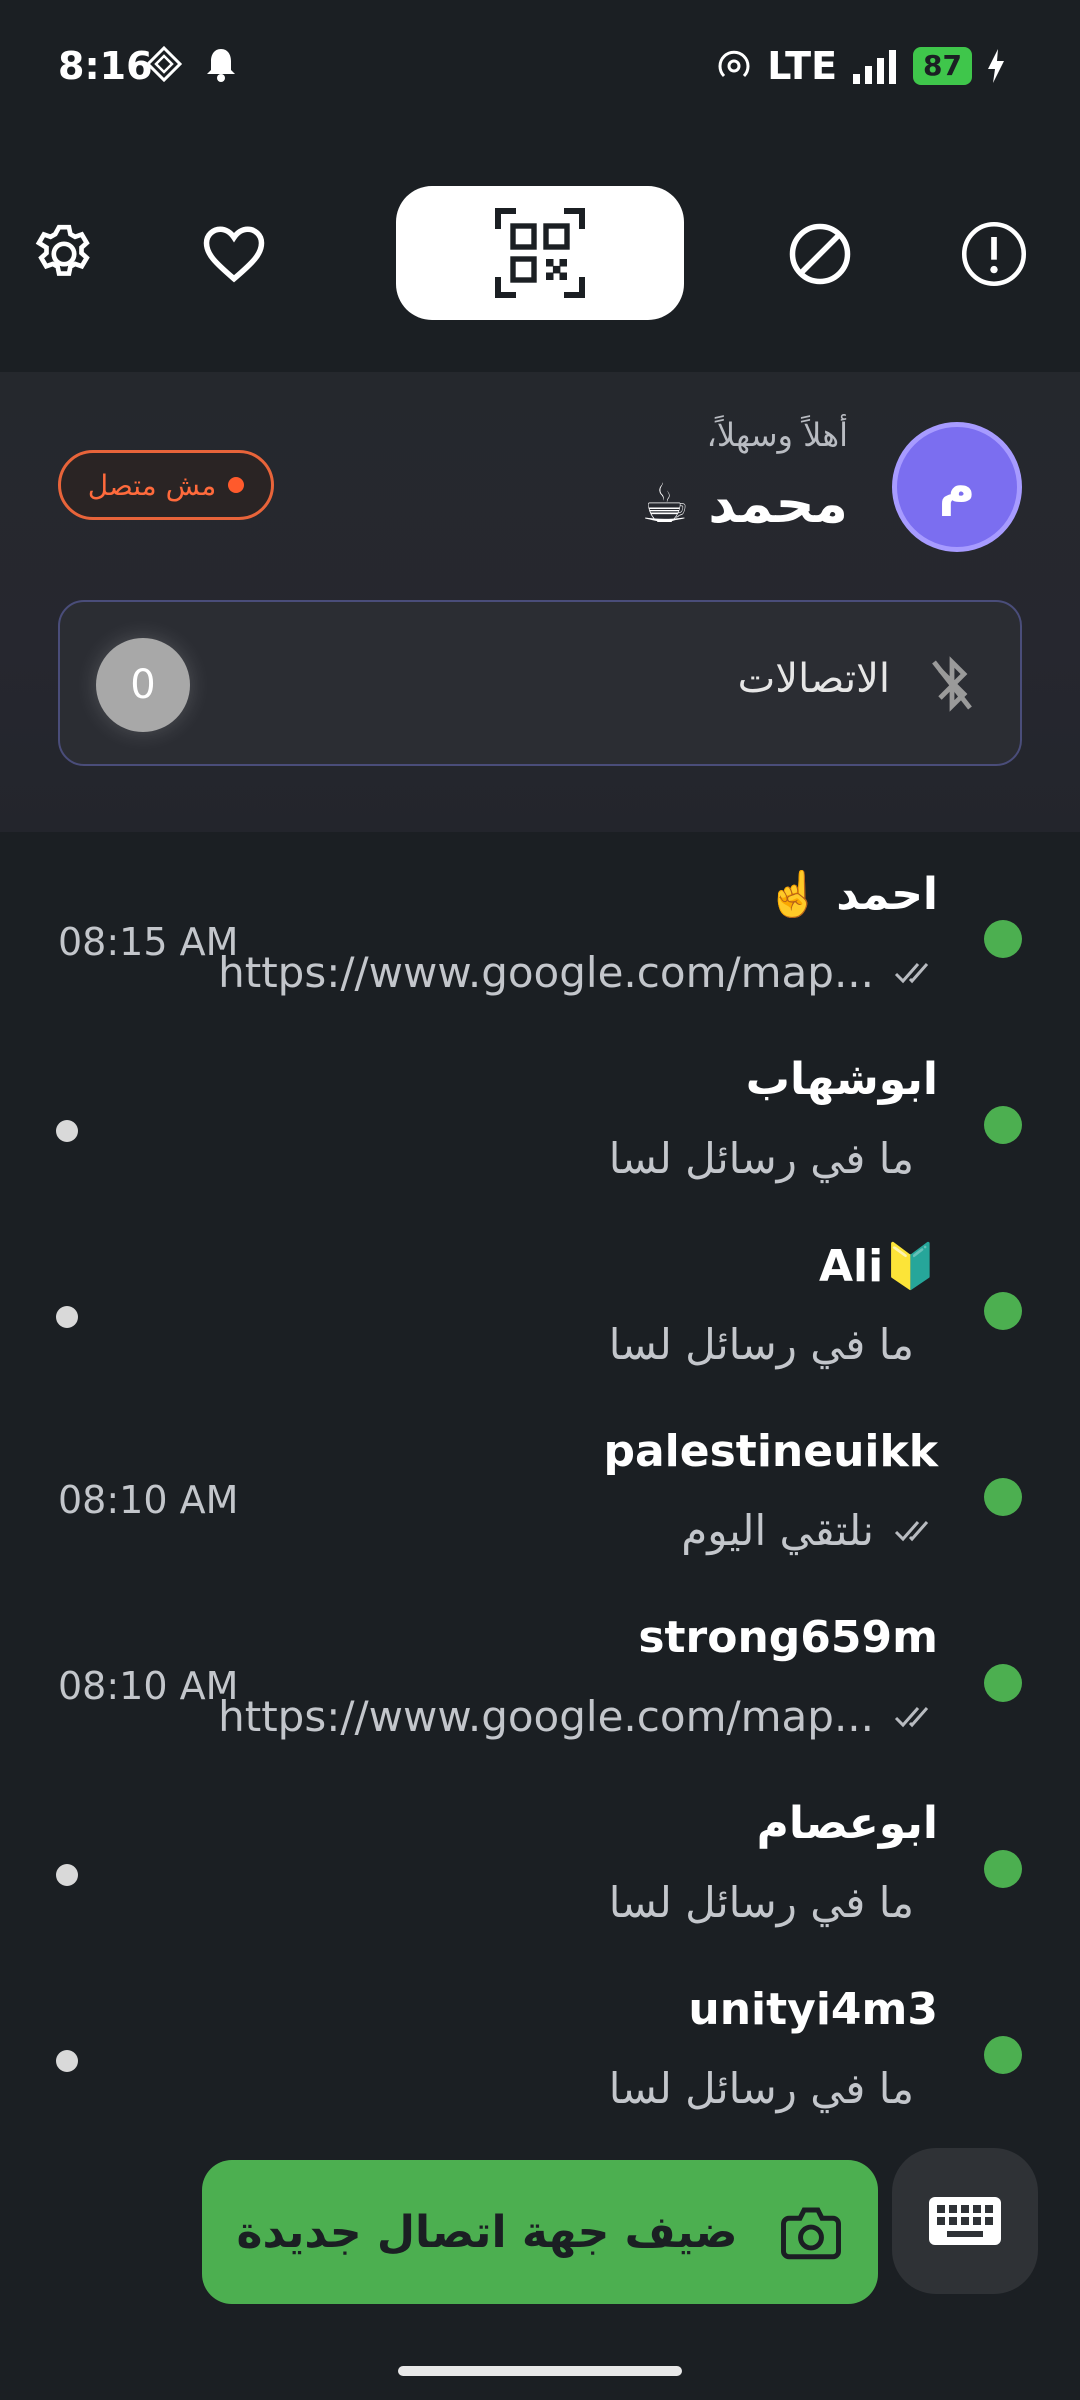  What do you see at coordinates (878, 1266) in the screenshot?
I see `chat-name: Ali🔰` at bounding box center [878, 1266].